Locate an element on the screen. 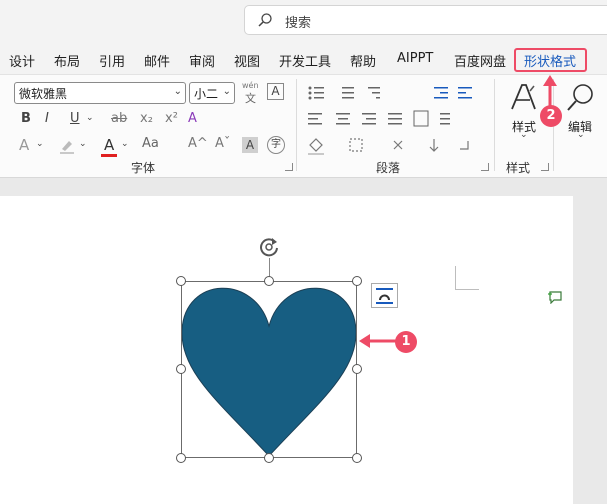 The height and width of the screenshot is (504, 607). callout-badge-1: 1 is located at coordinates (406, 342).